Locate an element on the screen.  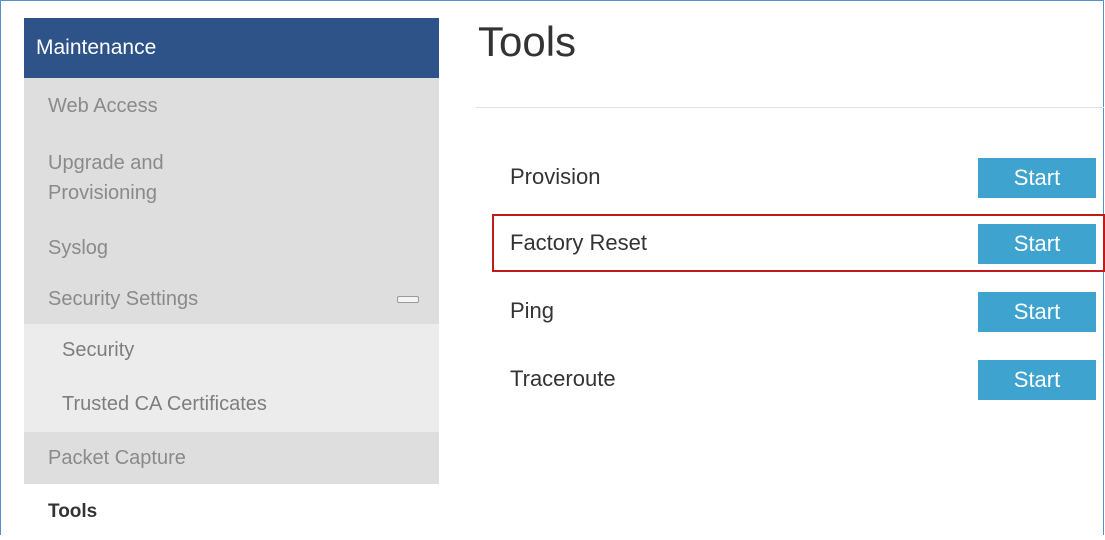
tool-row-provision: Provision Start is located at coordinates (803, 178).